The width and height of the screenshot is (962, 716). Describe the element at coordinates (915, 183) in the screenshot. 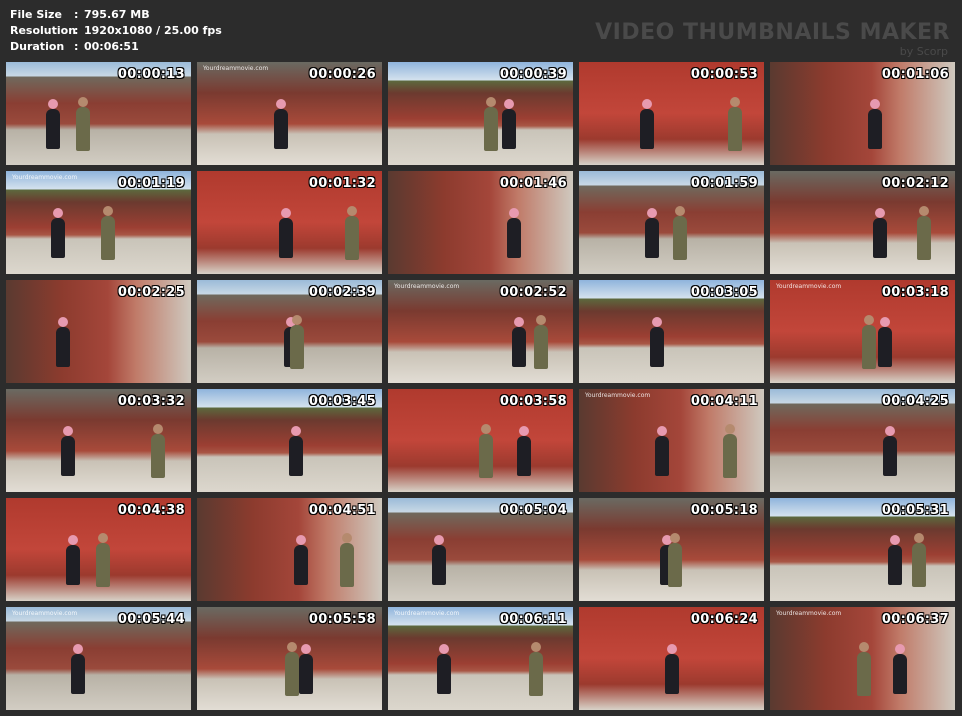

I see `thumbnail-timestamp: 00:02:12` at that location.